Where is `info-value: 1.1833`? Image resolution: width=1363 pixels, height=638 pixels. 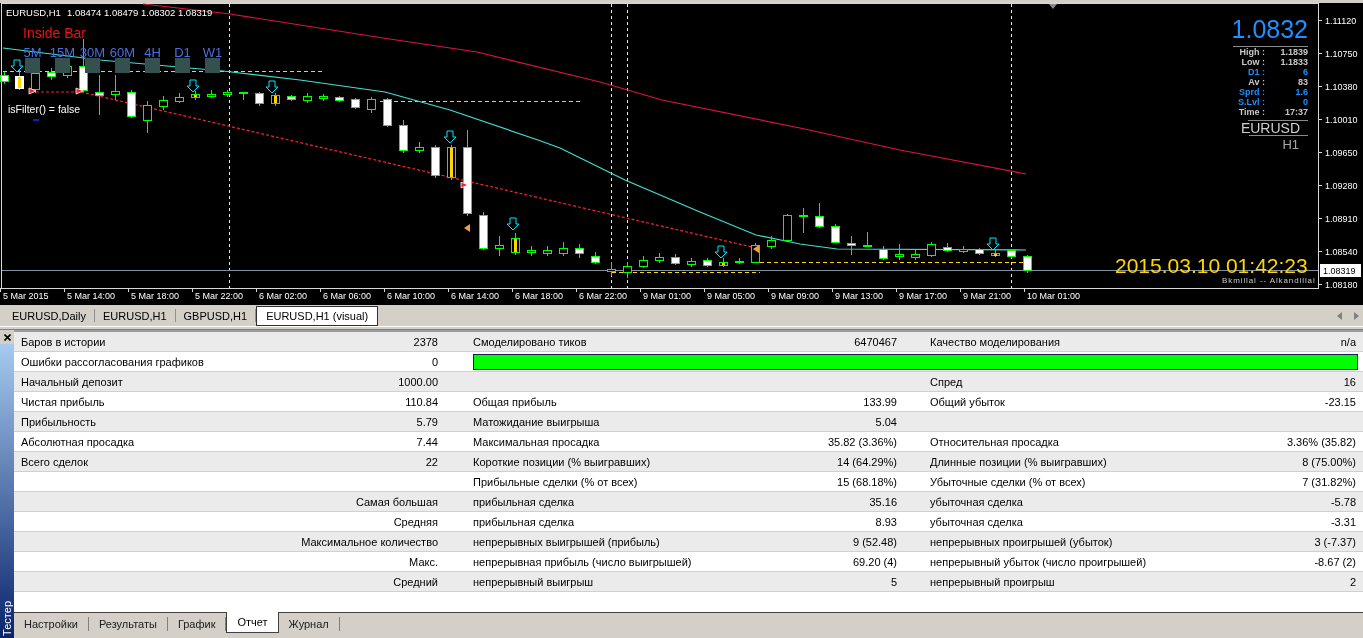 info-value: 1.1833 is located at coordinates (1293, 62).